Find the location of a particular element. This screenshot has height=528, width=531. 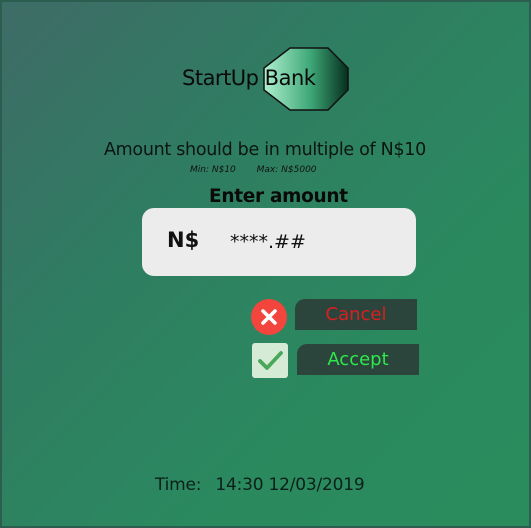

amount-limits: Min: N$10 Max: N$5000 is located at coordinates (253, 170).